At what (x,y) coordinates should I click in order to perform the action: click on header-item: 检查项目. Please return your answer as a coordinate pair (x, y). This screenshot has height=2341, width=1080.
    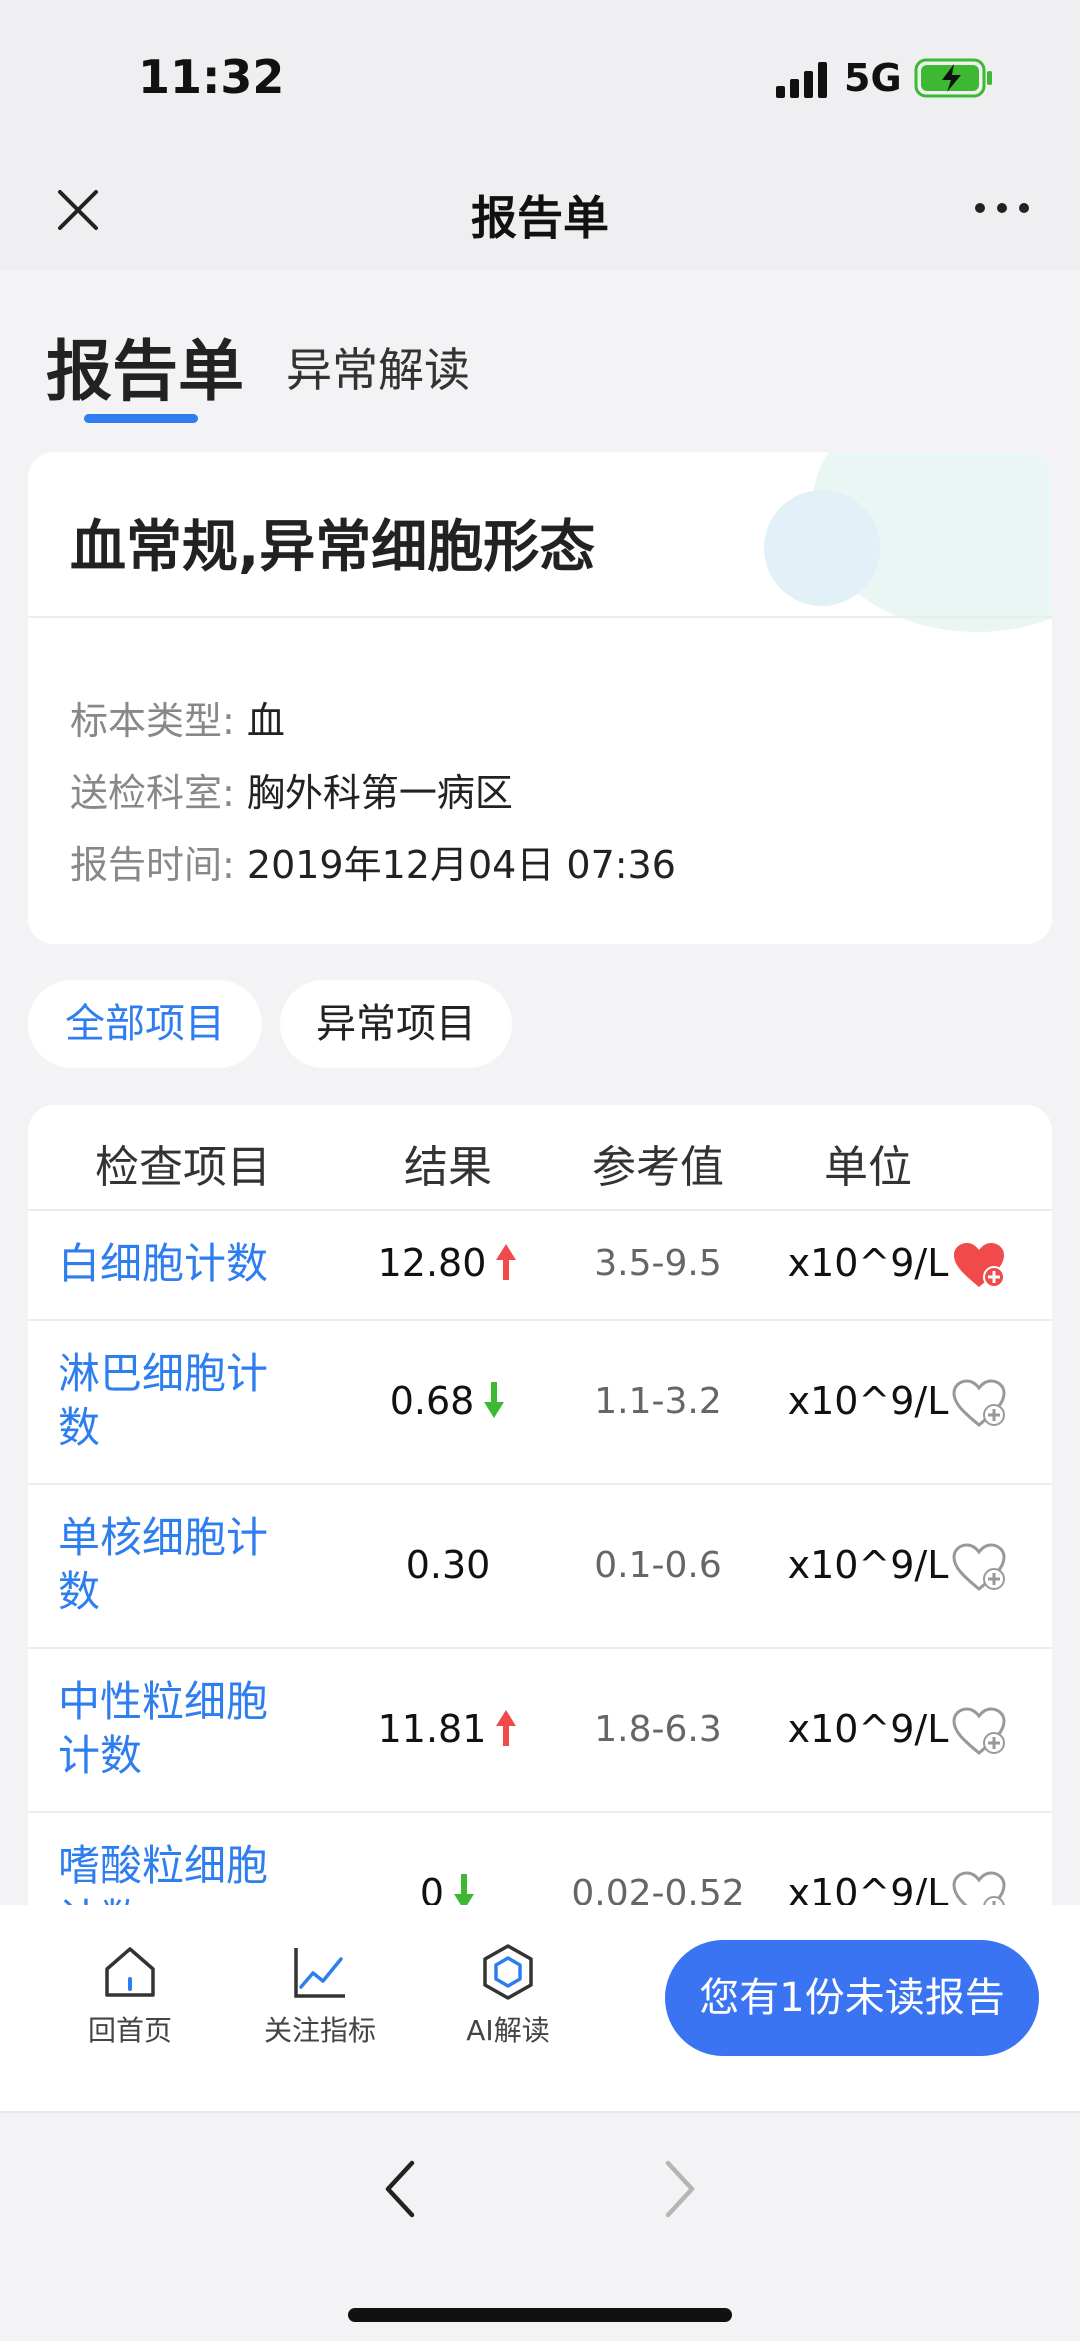
    Looking at the image, I should click on (183, 1167).